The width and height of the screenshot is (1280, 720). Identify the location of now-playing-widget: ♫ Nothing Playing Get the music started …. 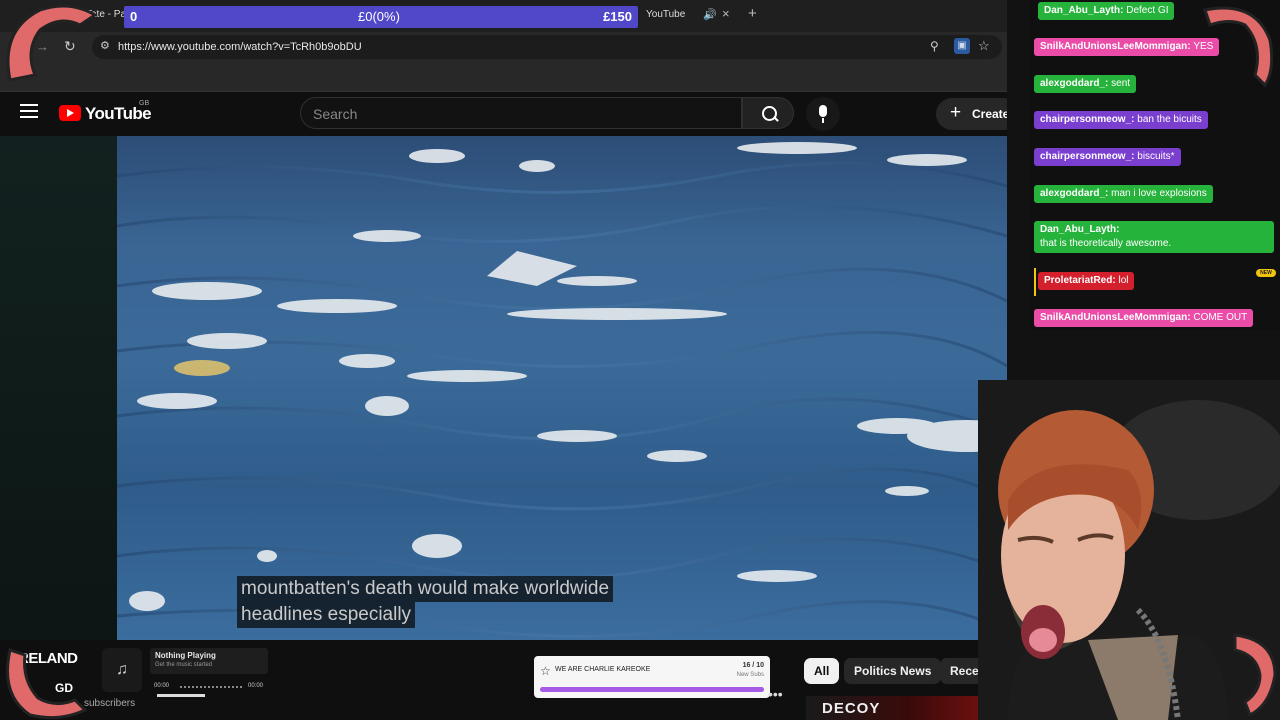
(192, 675).